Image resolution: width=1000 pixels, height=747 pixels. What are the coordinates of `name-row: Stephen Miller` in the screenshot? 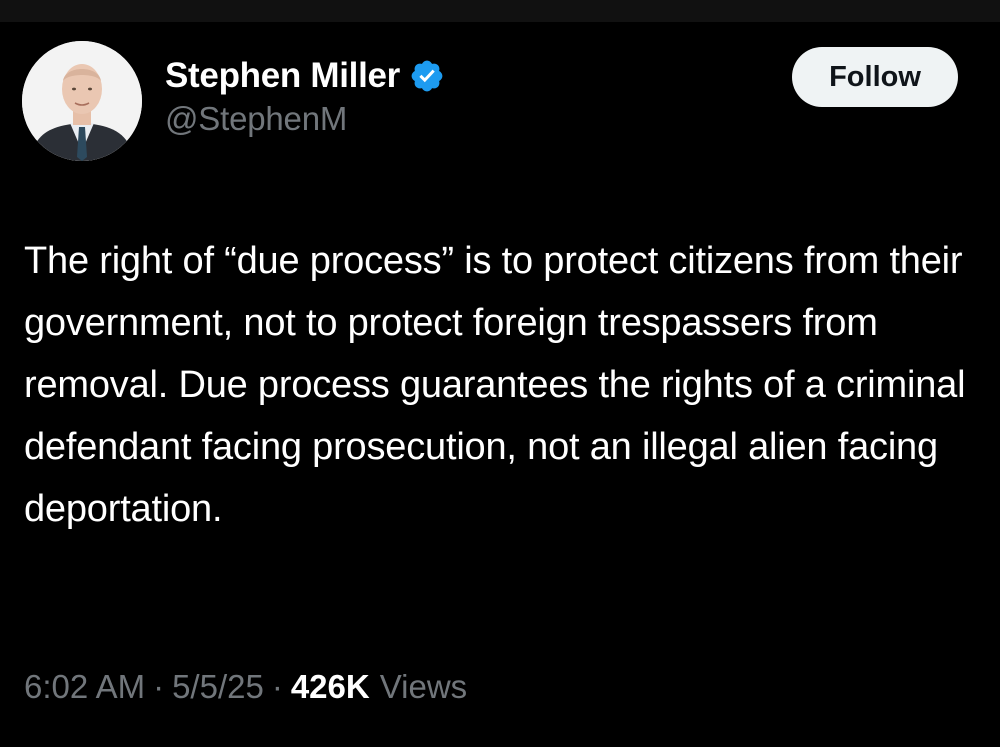 It's located at (305, 76).